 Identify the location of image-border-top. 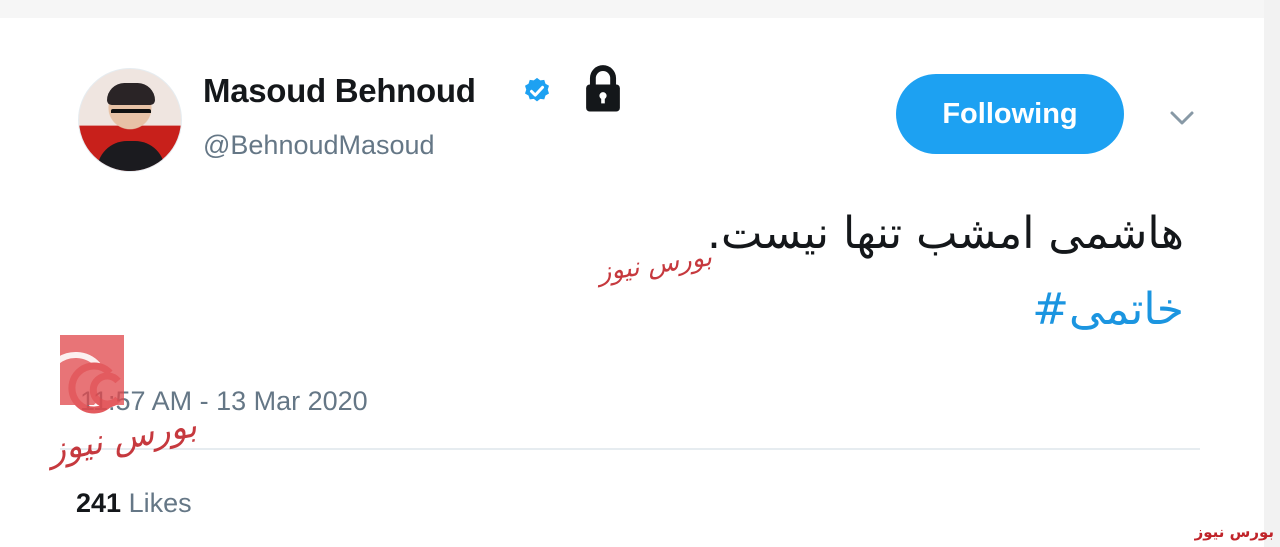
(640, 9).